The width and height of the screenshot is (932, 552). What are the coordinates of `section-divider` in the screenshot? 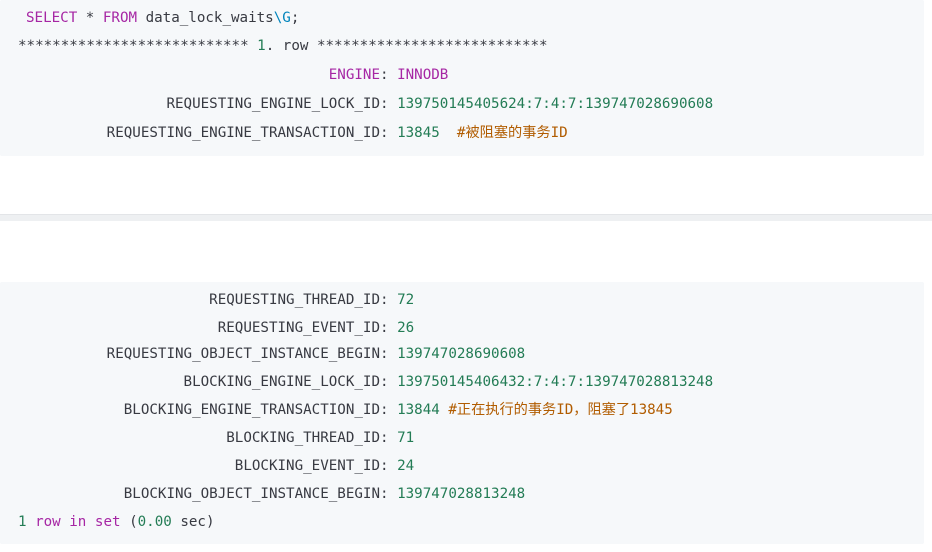 It's located at (466, 217).